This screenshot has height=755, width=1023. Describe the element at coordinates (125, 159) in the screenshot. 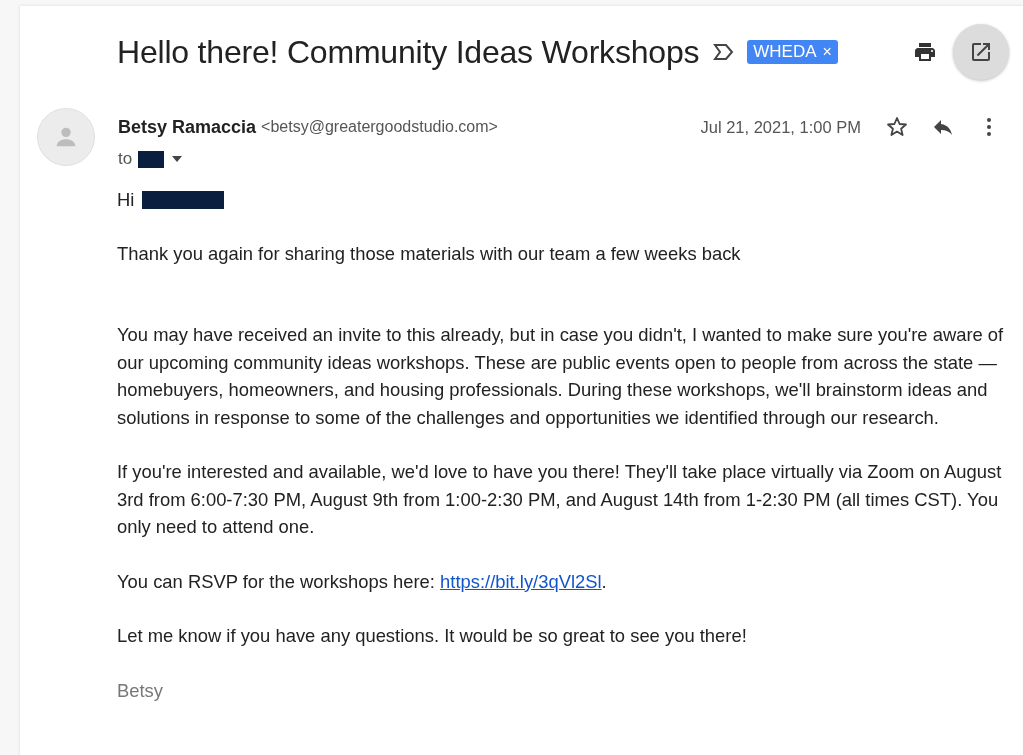

I see `recipient-prefix: to` at that location.